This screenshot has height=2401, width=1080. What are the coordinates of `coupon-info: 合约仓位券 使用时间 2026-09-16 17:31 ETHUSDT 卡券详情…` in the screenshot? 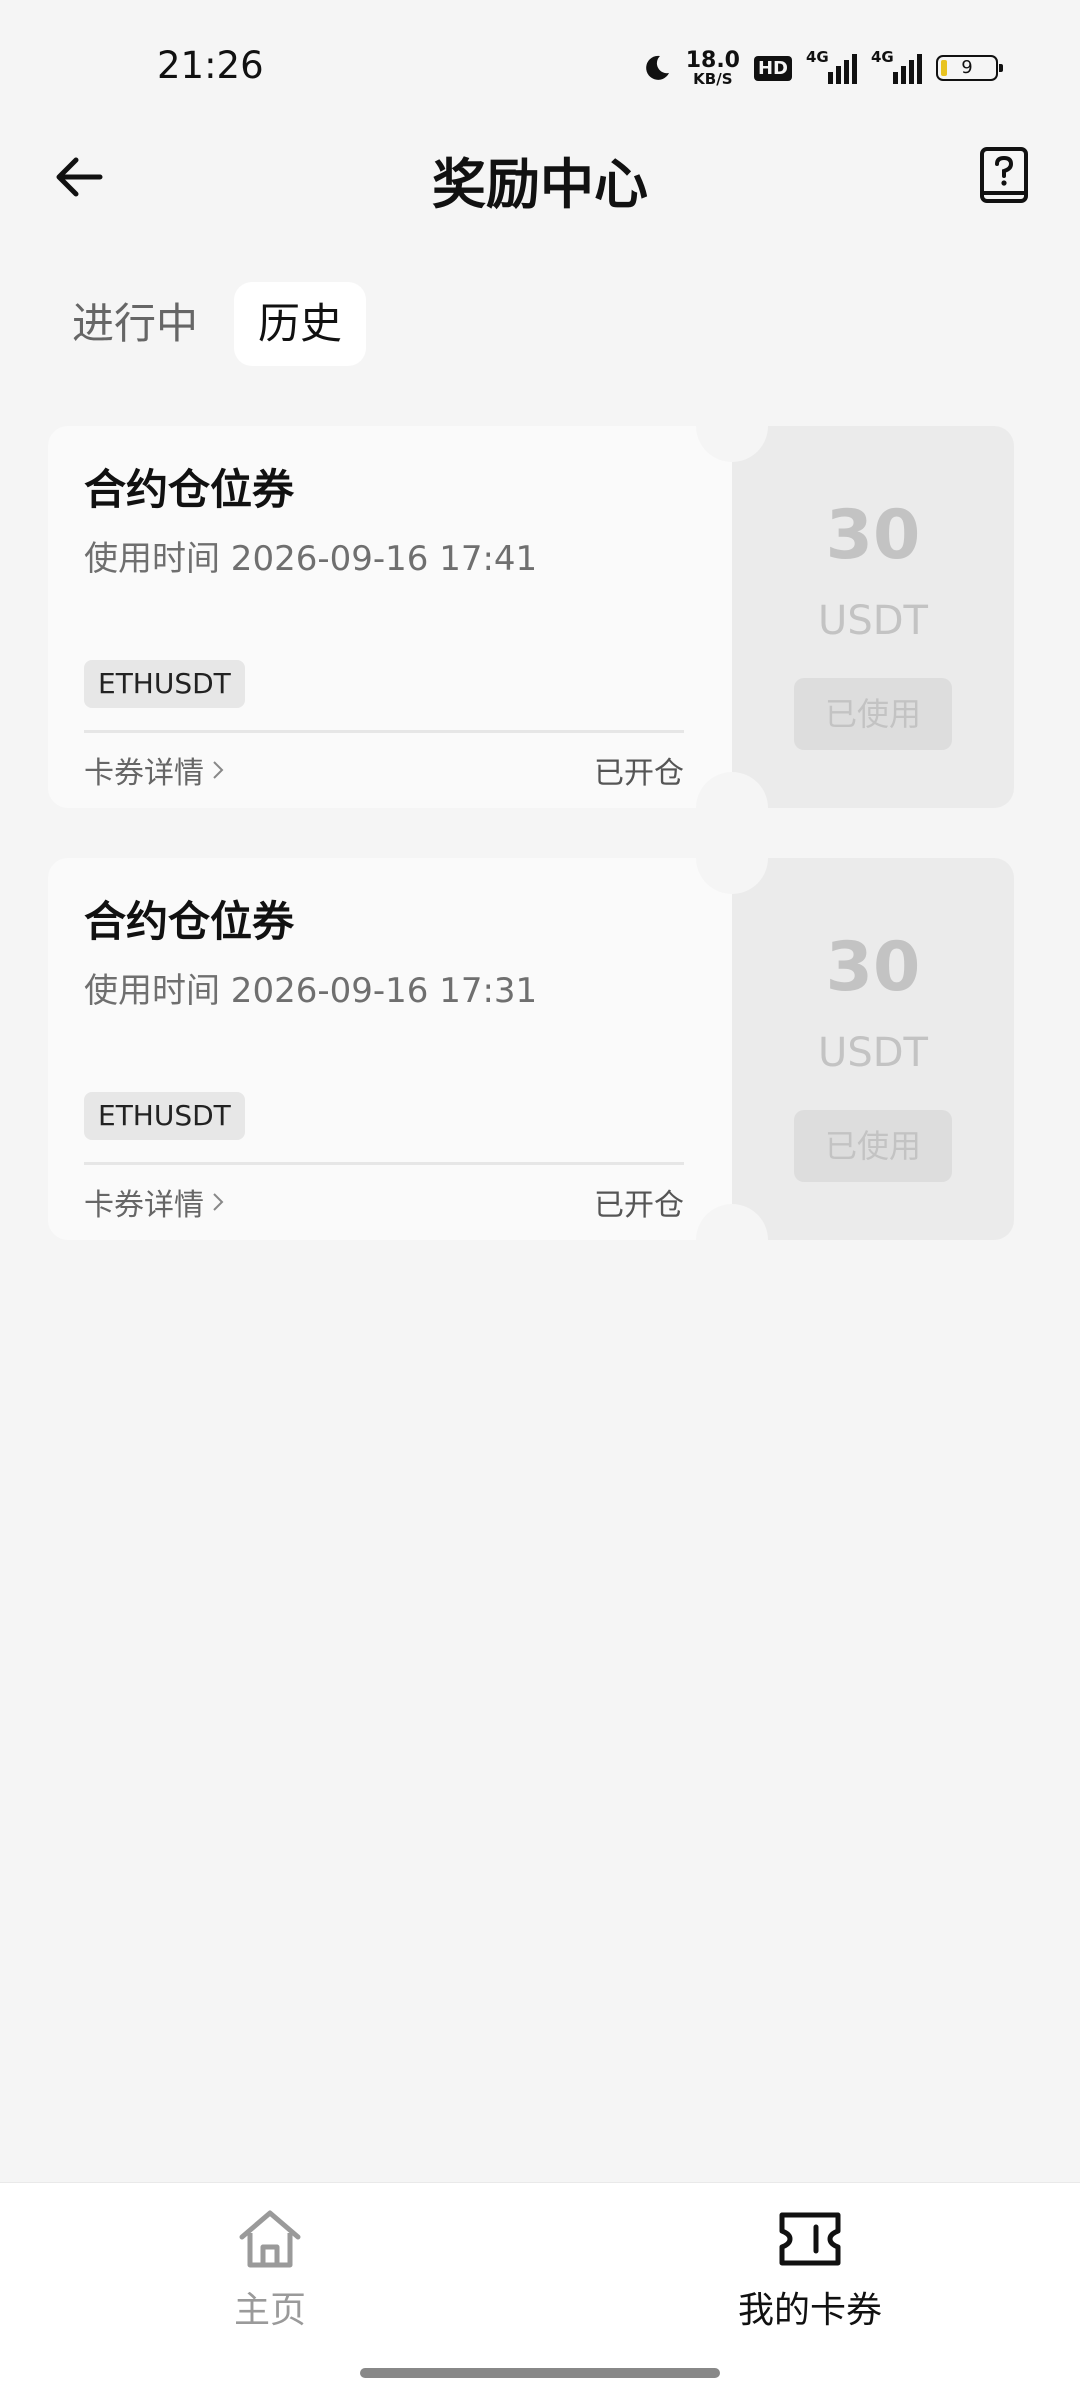 It's located at (390, 1049).